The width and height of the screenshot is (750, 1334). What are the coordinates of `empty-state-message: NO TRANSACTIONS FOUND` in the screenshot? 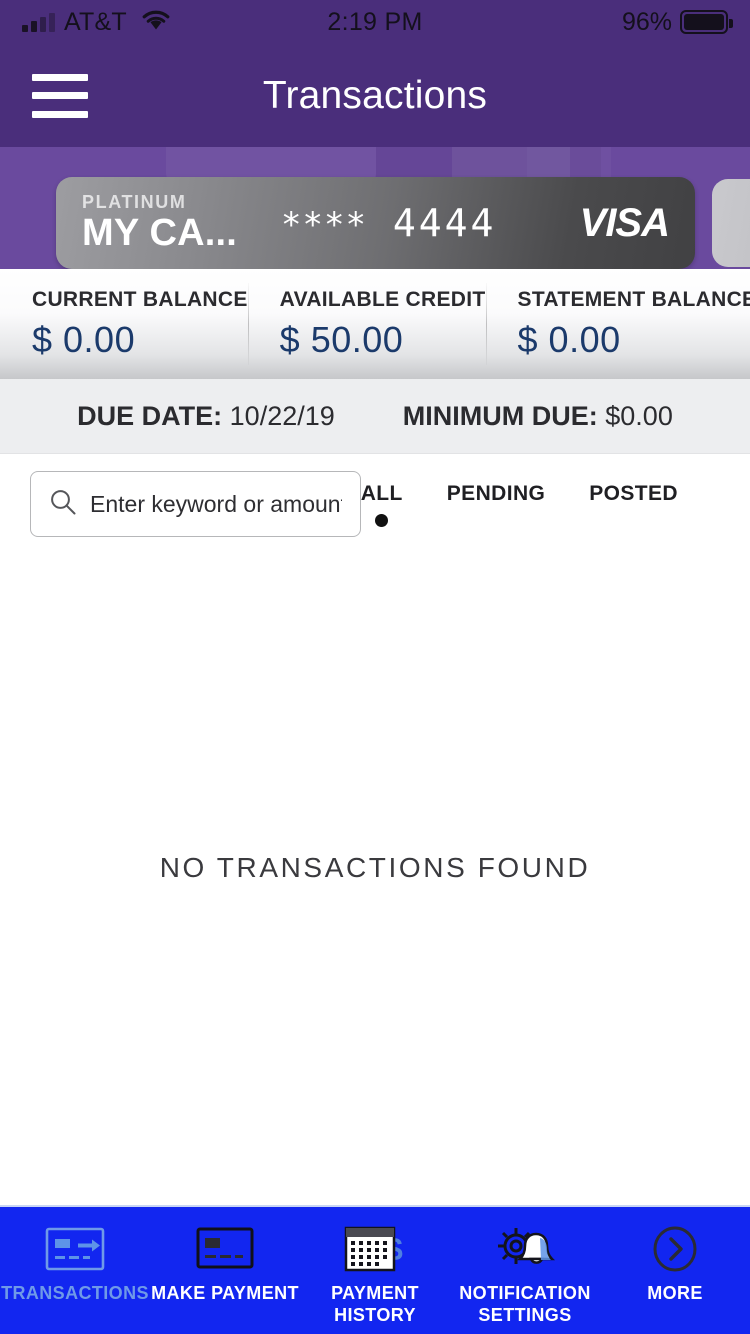 It's located at (375, 867).